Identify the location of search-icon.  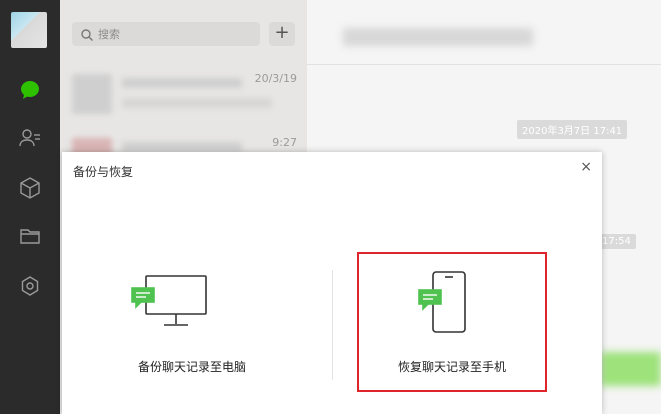
(87, 34).